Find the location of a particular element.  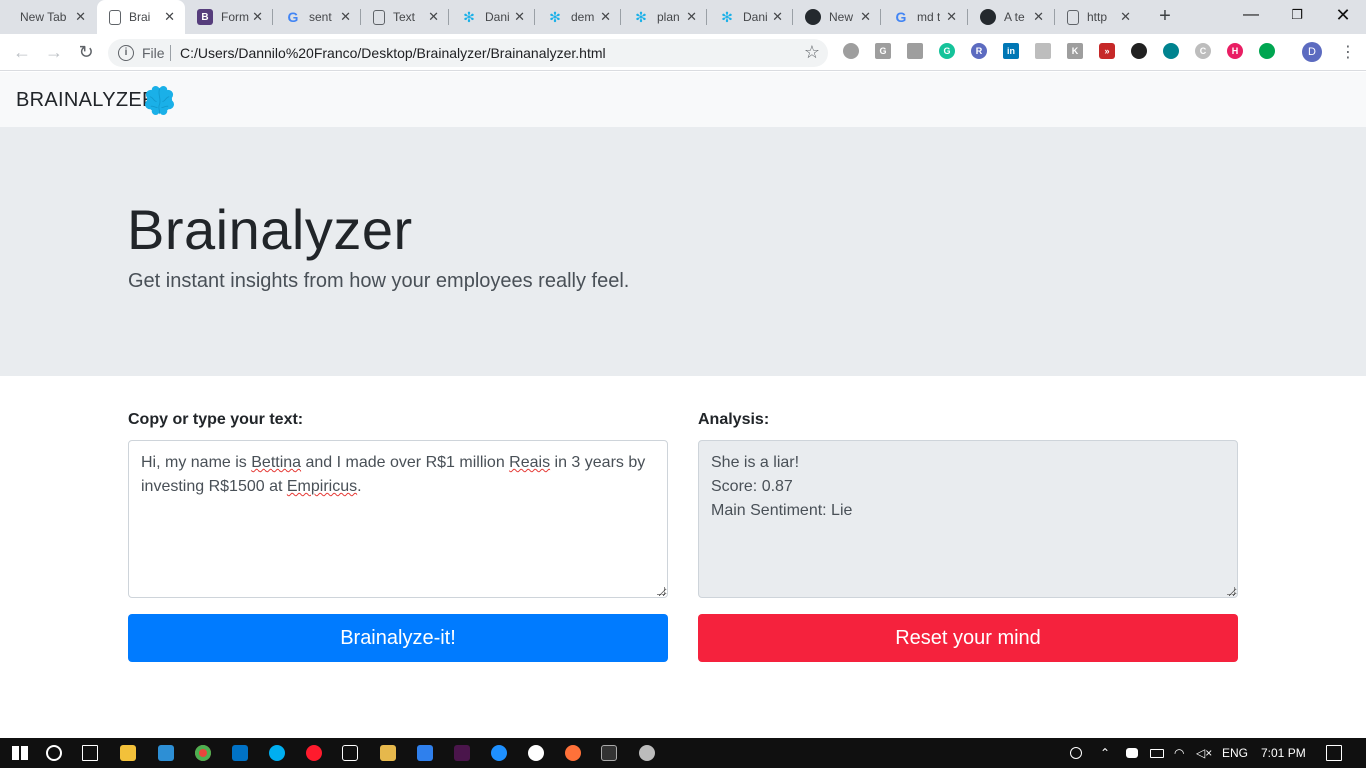

extension-doc-icon is located at coordinates (1043, 51).